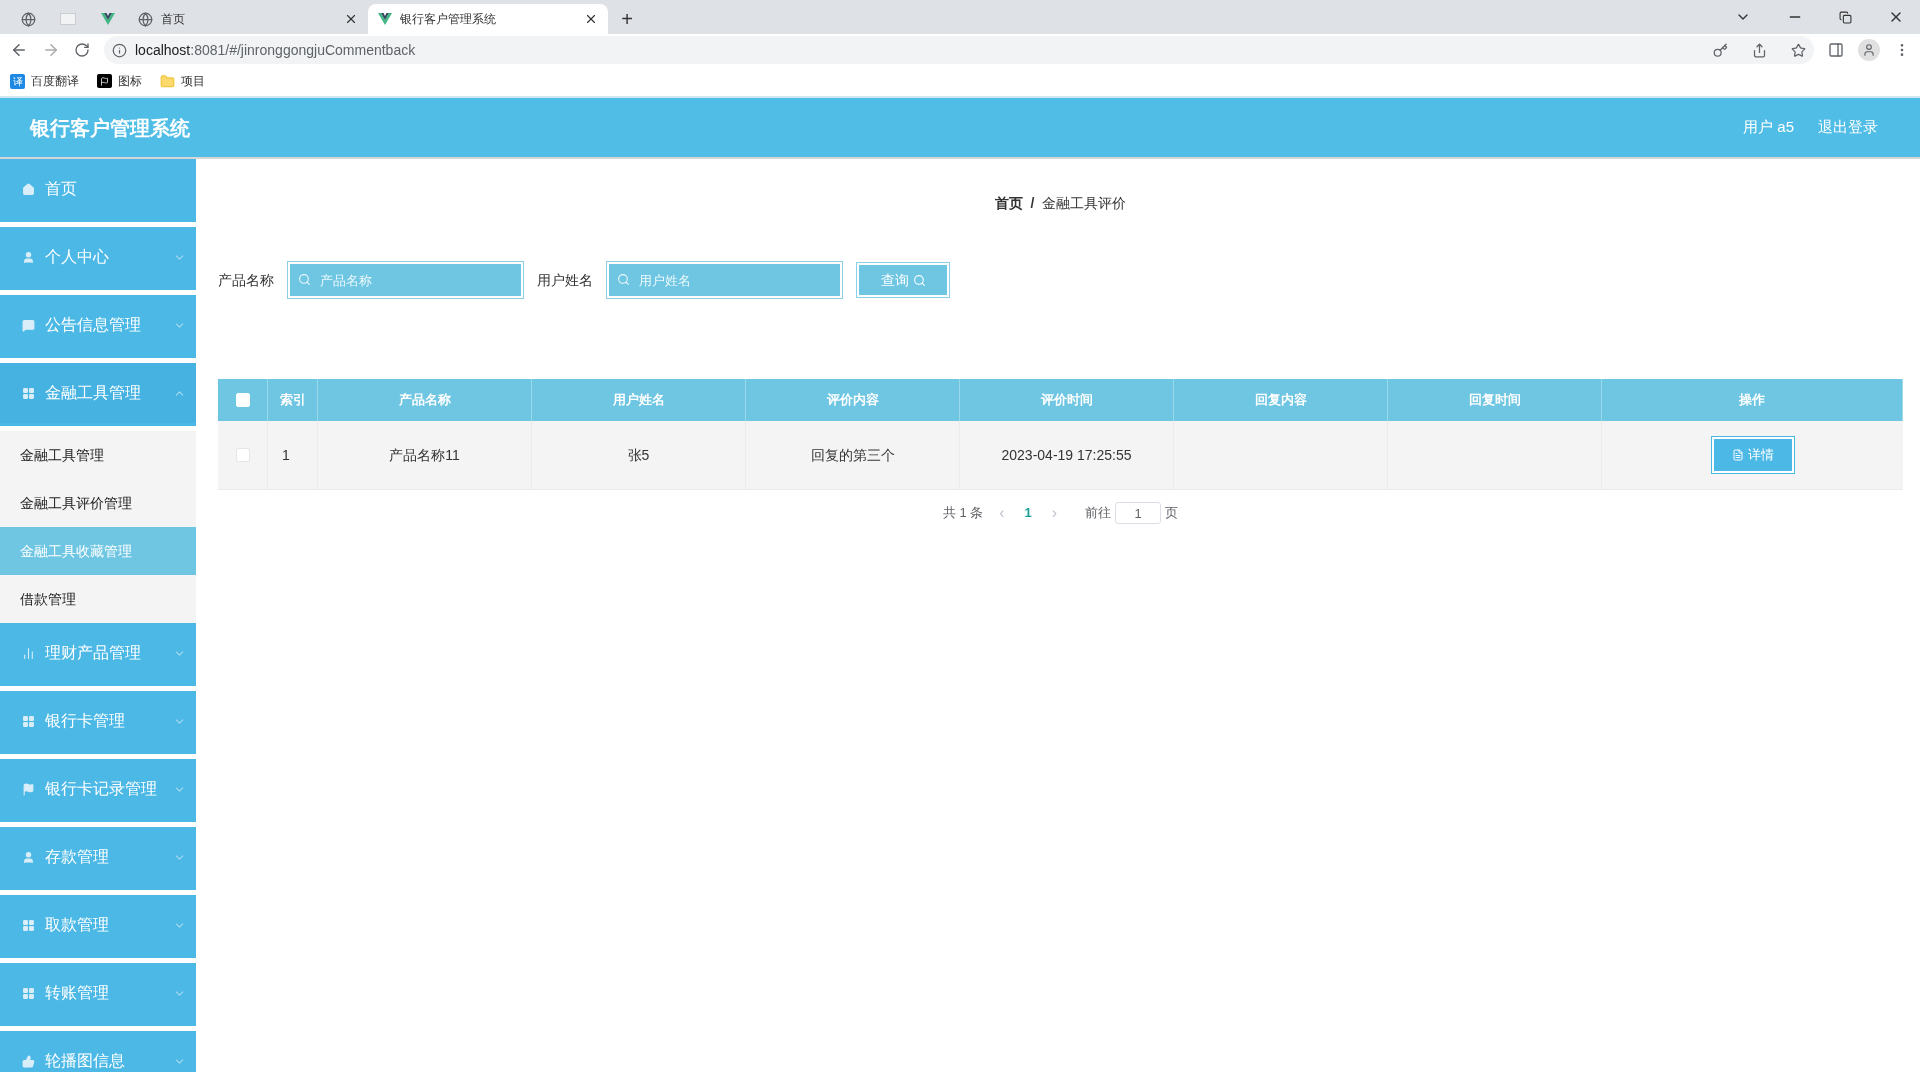  Describe the element at coordinates (98, 858) in the screenshot. I see `sidebar-item: 存款管理` at that location.